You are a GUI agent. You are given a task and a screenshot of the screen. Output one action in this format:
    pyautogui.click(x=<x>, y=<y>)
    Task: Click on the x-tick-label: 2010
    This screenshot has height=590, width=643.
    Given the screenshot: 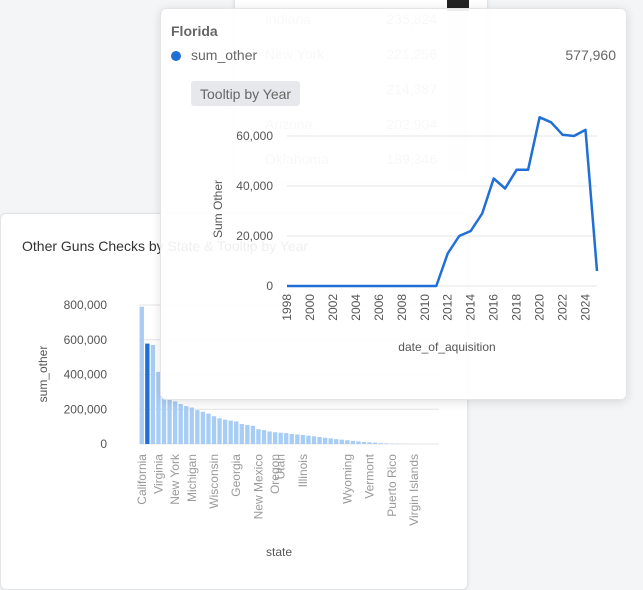 What is the action you would take?
    pyautogui.click(x=425, y=307)
    